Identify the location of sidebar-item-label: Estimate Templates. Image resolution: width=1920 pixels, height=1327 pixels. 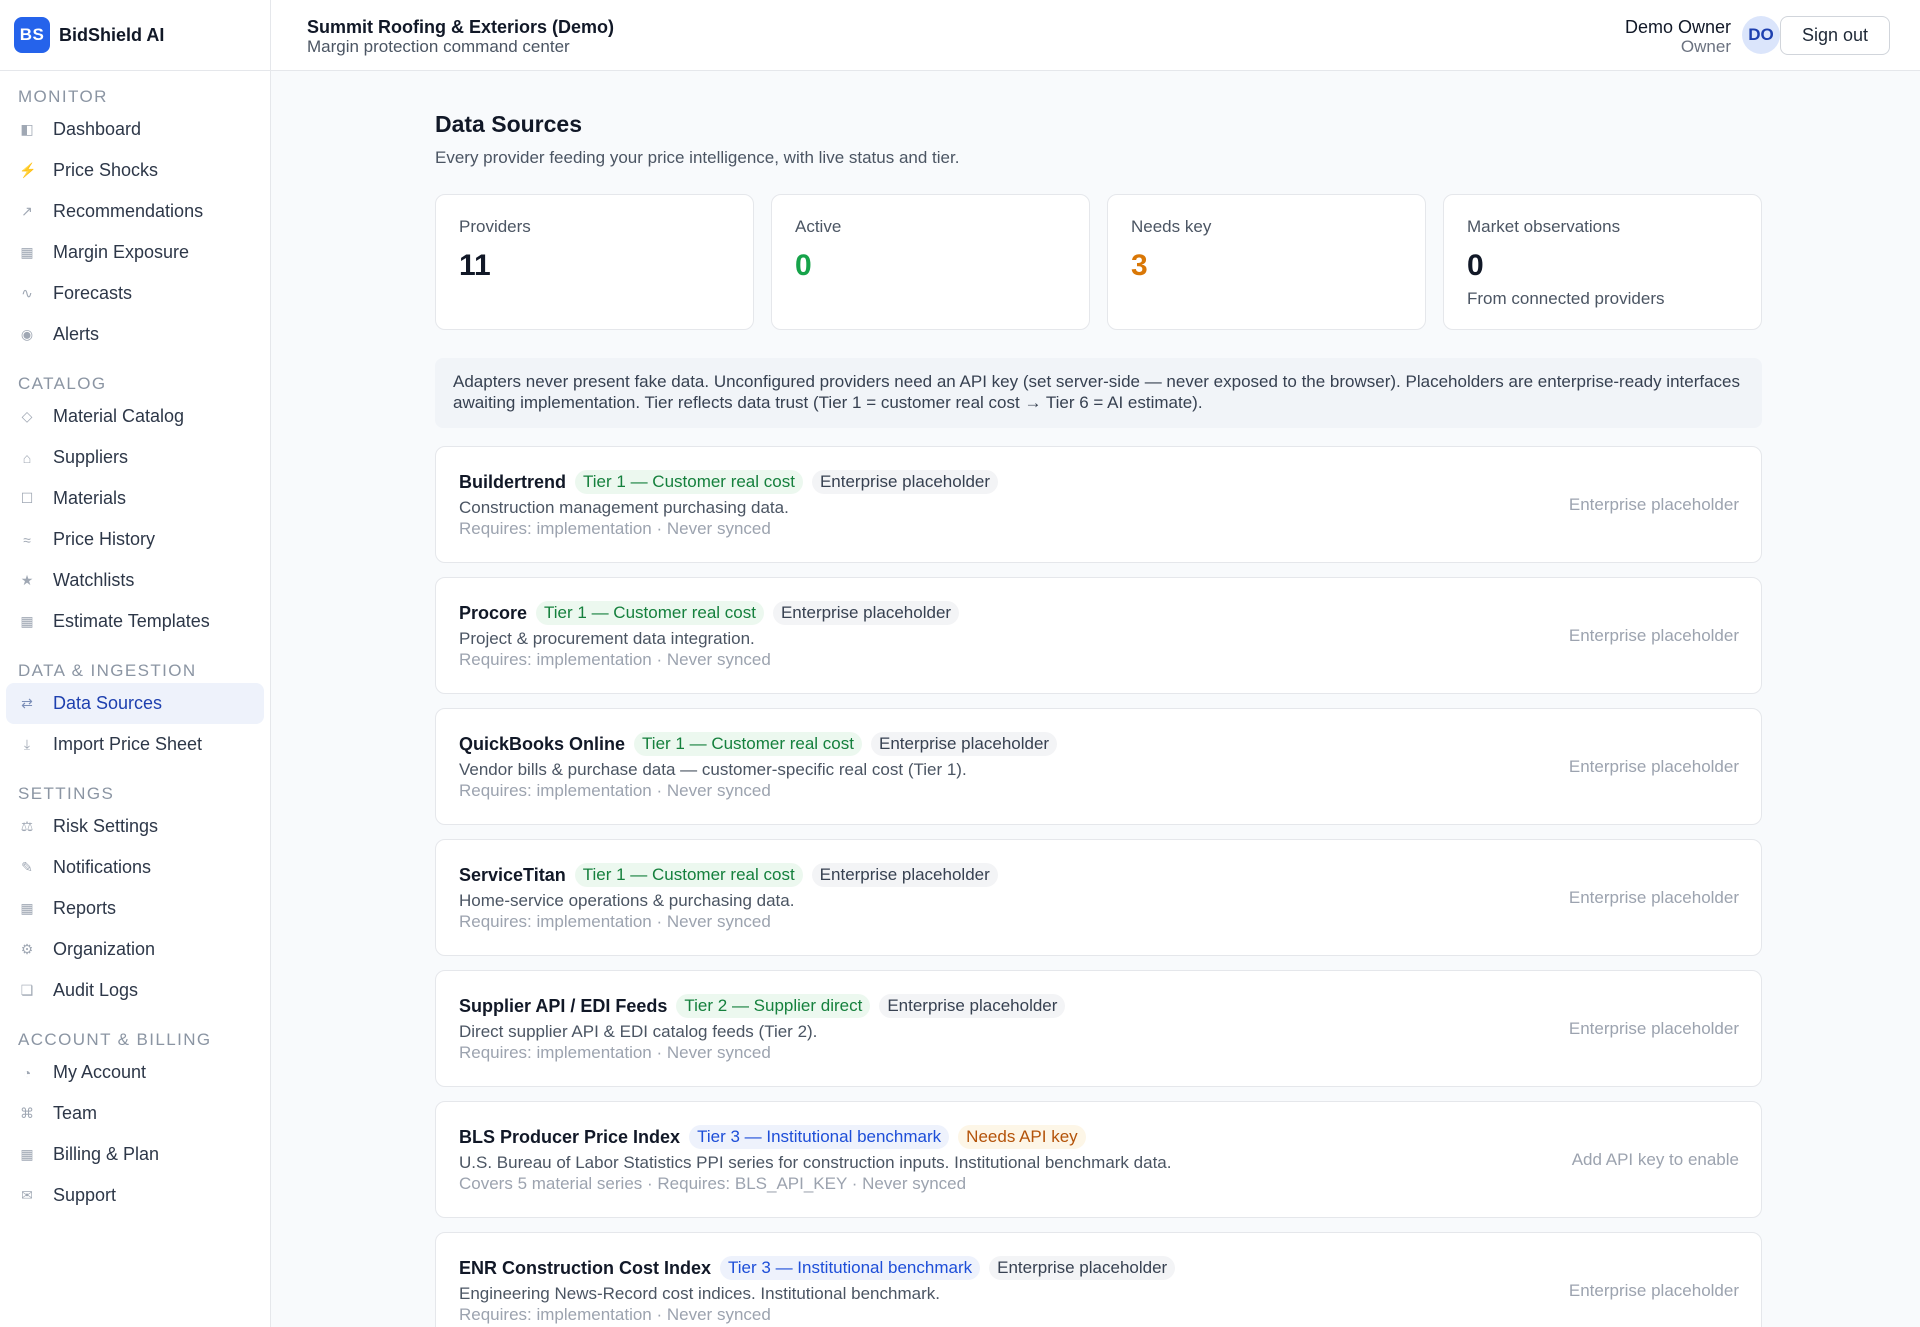
(131, 621).